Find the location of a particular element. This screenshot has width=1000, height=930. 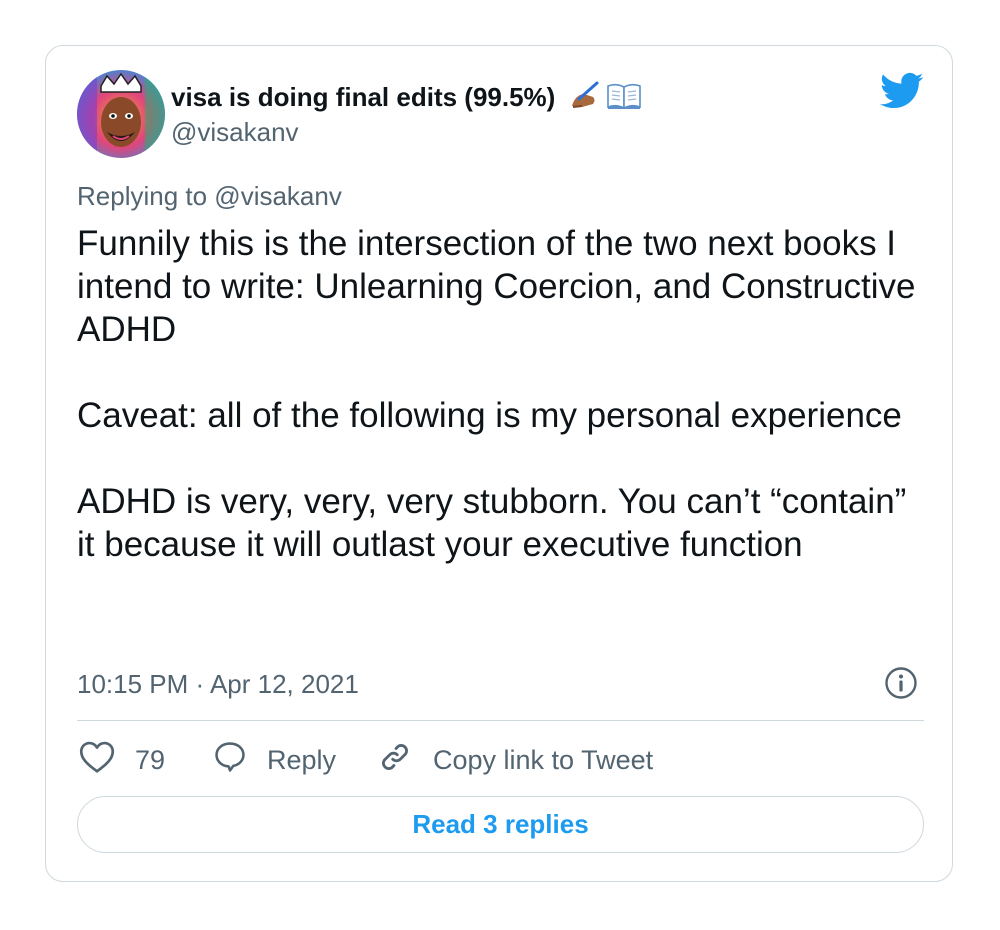

link-icon is located at coordinates (395, 760).